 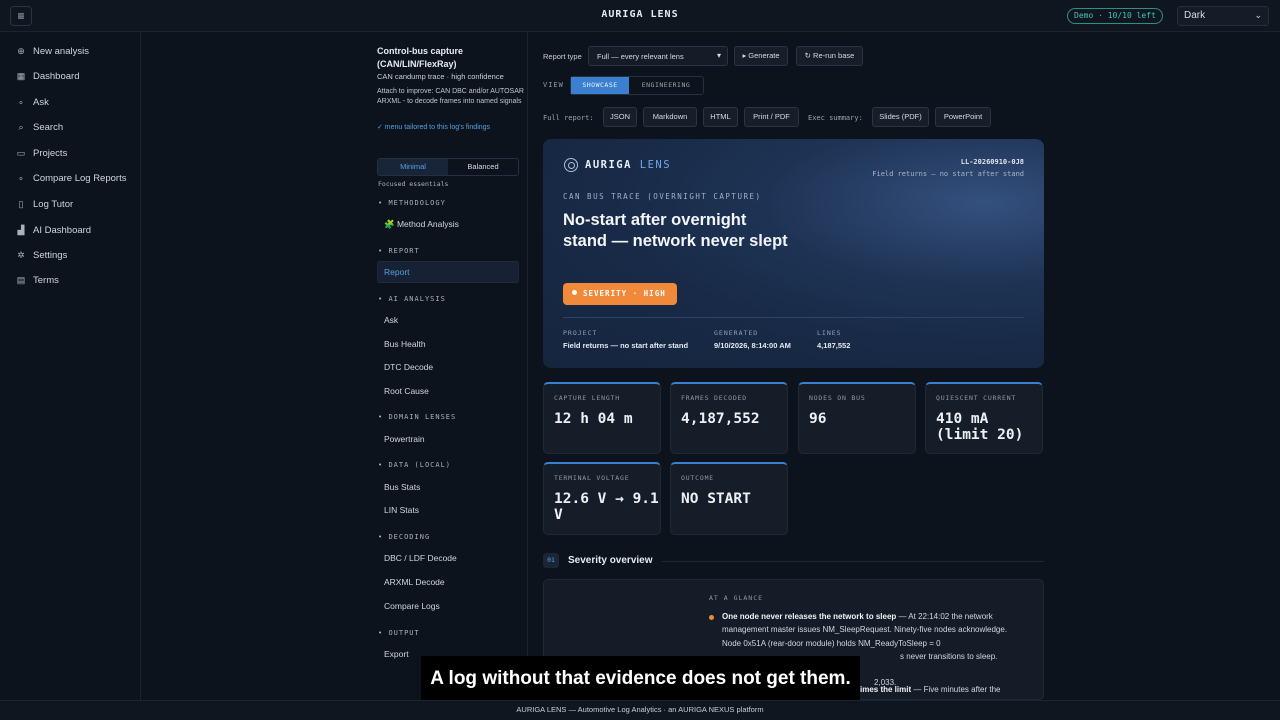 What do you see at coordinates (620, 117) in the screenshot?
I see `export-json-button: JSON` at bounding box center [620, 117].